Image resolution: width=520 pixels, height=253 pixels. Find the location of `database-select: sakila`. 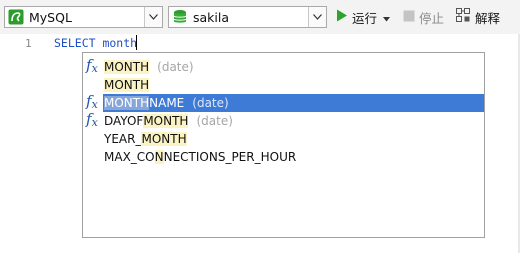

database-select: sakila is located at coordinates (247, 17).